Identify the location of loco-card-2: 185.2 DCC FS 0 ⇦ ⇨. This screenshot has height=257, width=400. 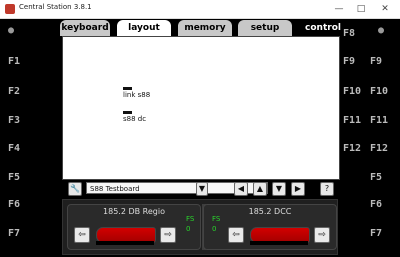
(270, 227).